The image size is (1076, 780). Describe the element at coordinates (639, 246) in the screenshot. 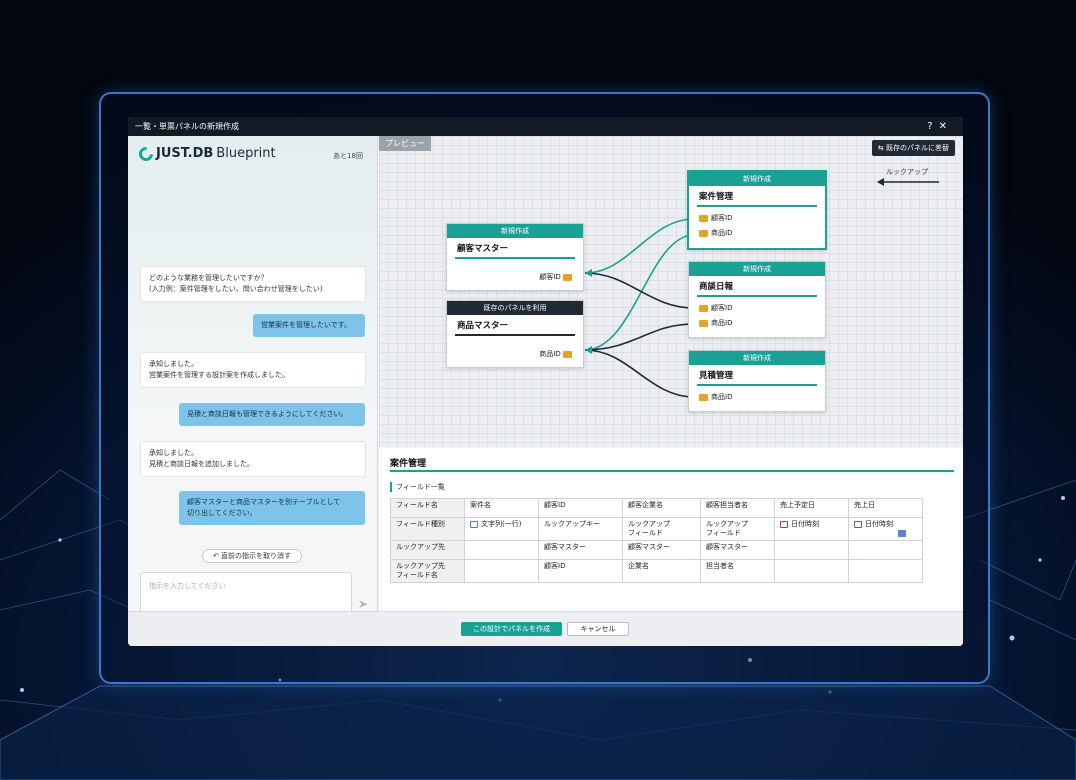

I see `link-deal-customer` at that location.